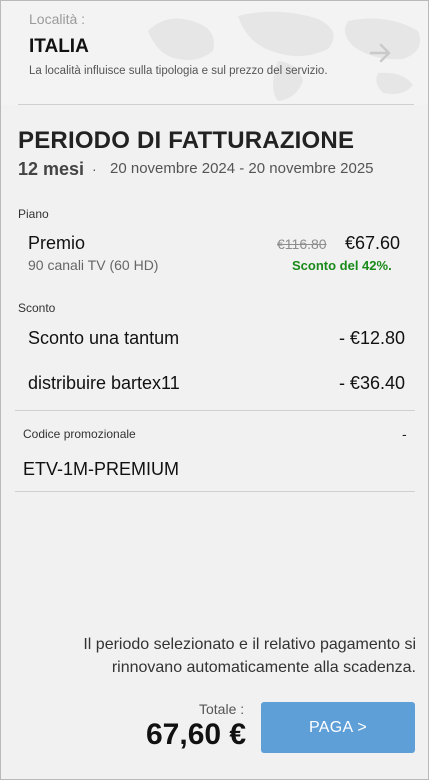 The image size is (429, 780). Describe the element at coordinates (37, 308) in the screenshot. I see `discount-section-label: Sconto` at that location.